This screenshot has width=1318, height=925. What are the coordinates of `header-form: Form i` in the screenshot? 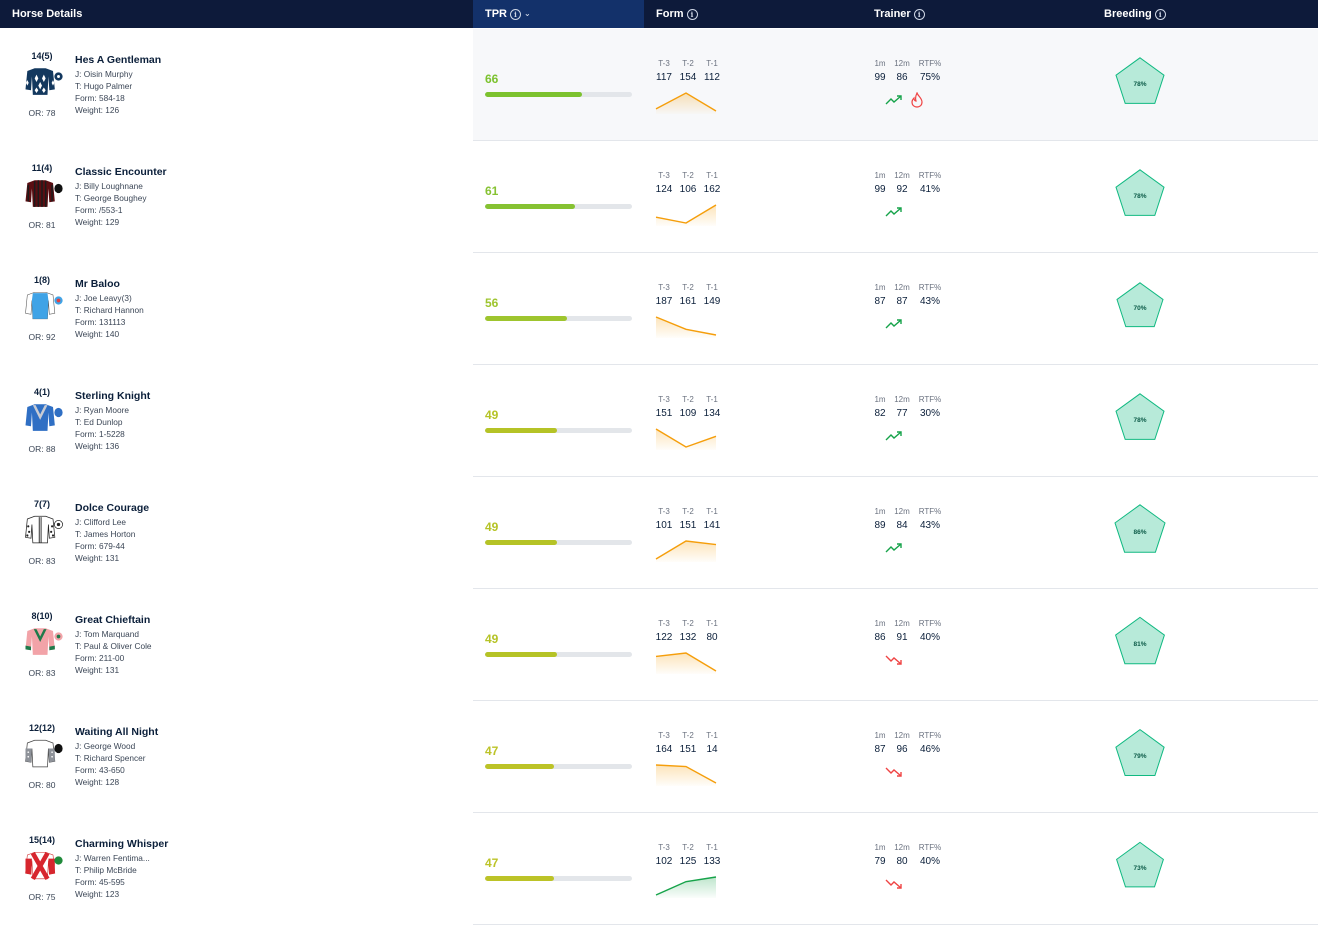 It's located at (677, 14).